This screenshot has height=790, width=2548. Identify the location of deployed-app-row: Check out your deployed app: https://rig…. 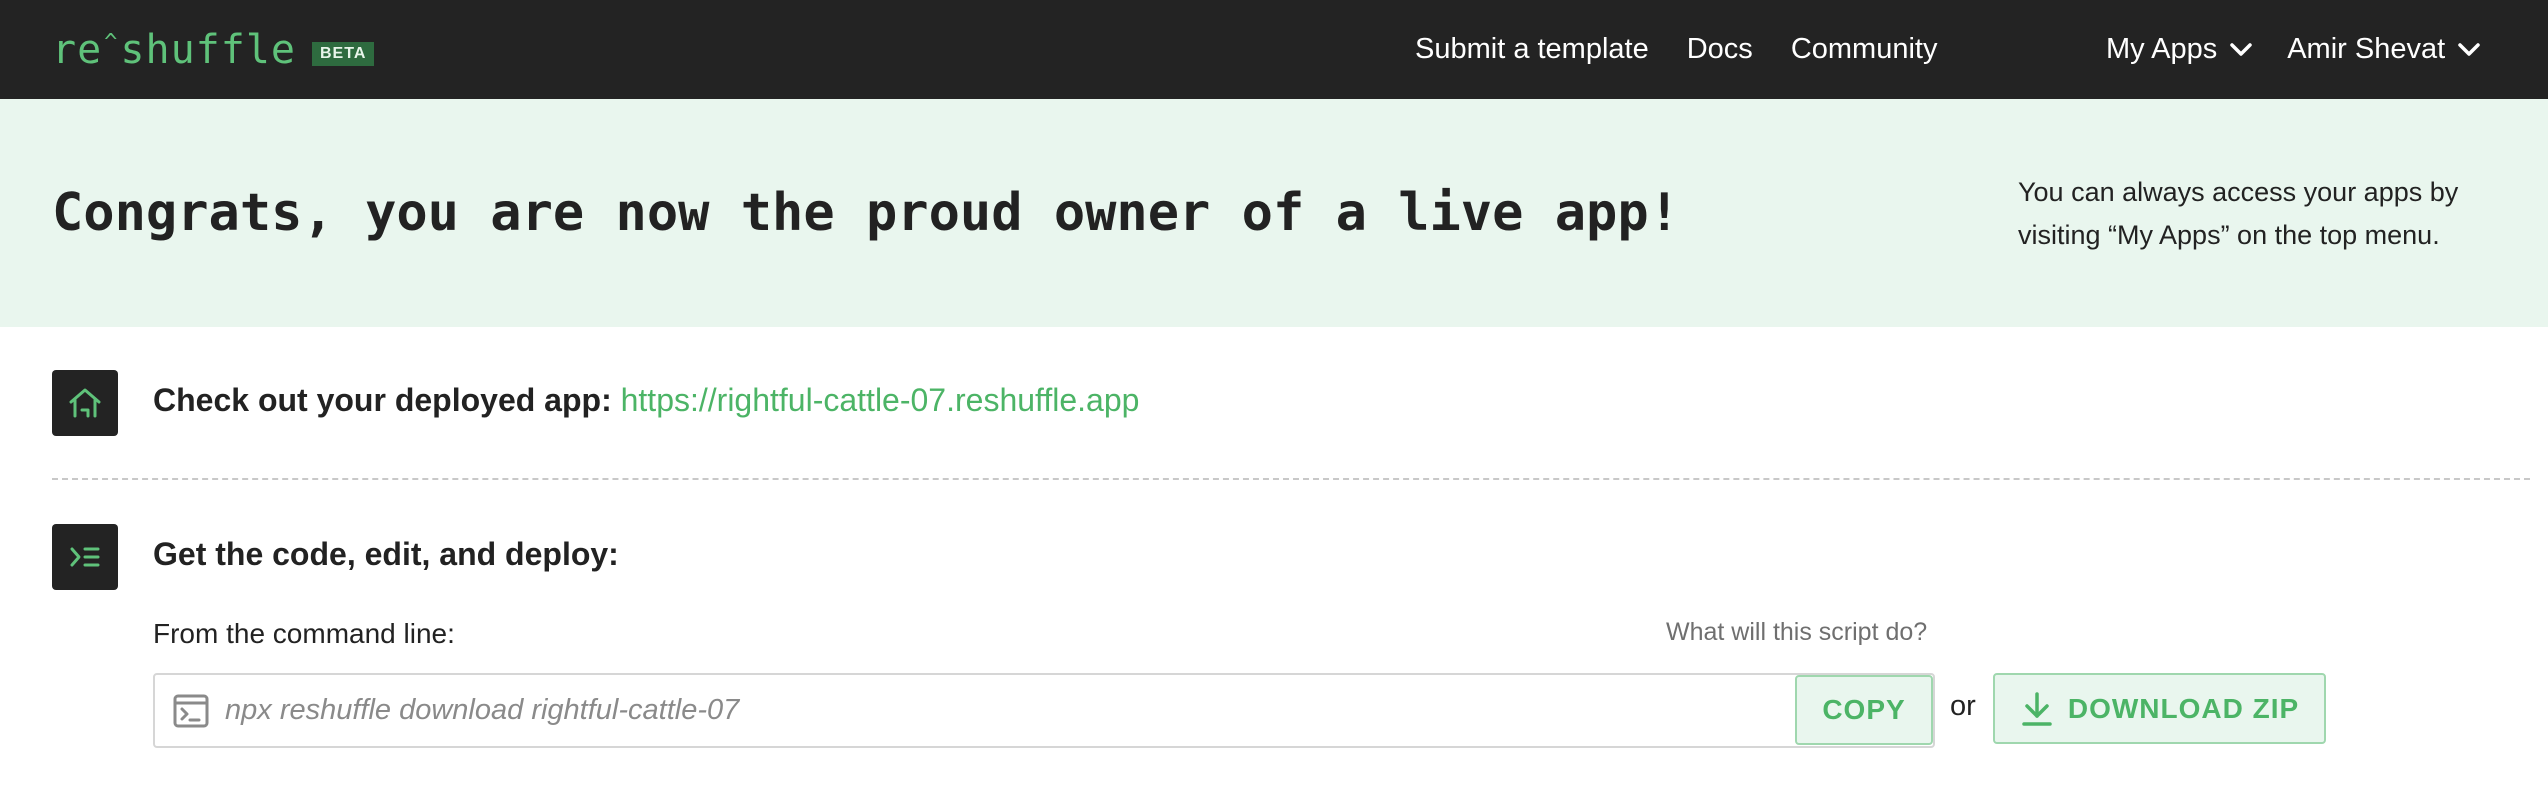
(646, 400).